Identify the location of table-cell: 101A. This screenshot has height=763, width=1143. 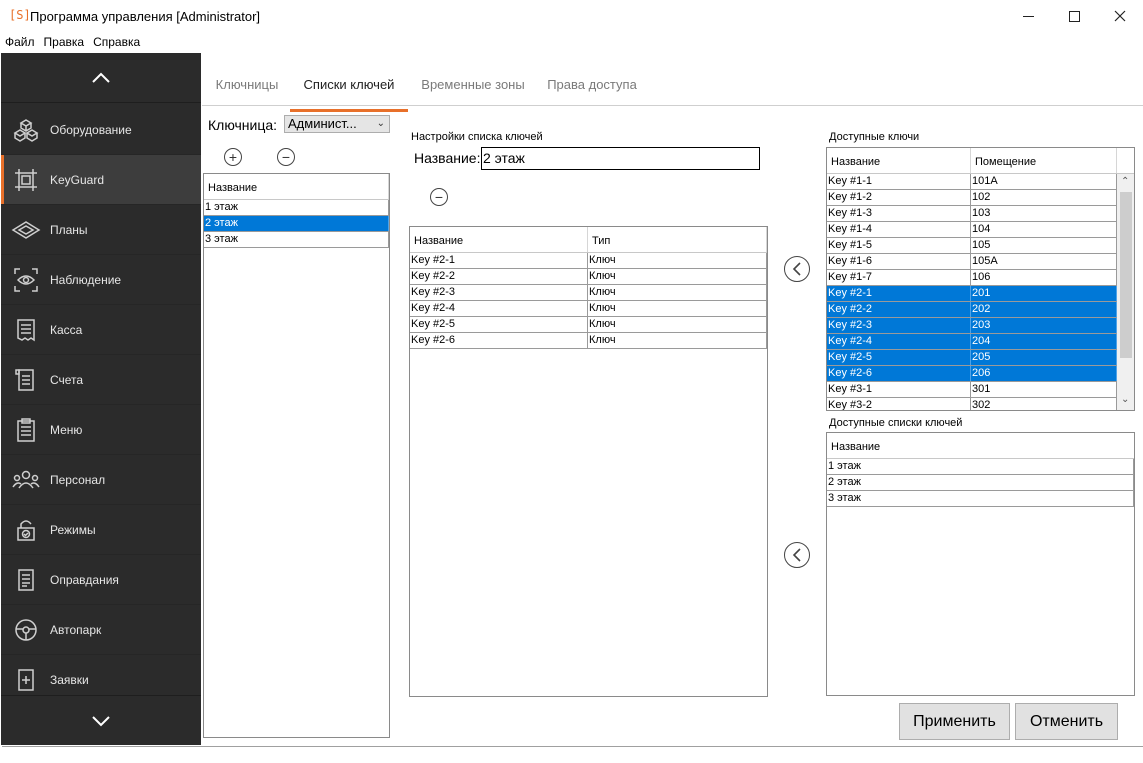
(1044, 181).